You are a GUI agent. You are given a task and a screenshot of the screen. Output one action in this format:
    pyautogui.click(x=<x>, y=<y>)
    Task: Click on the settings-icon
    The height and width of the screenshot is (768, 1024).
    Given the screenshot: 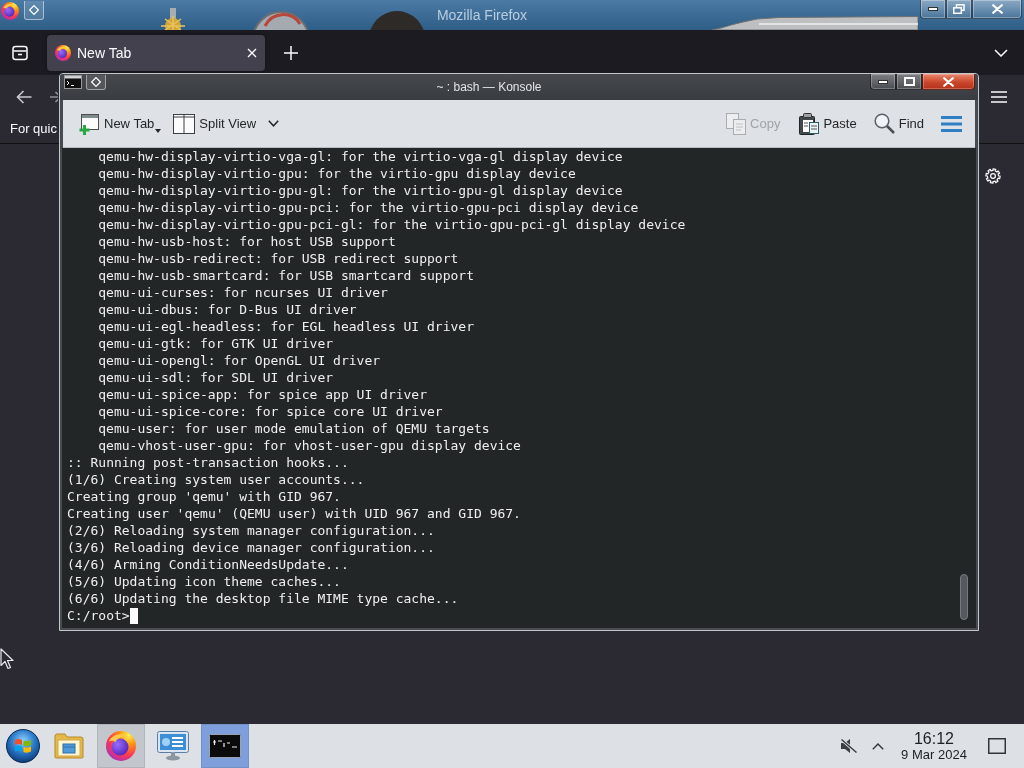 What is the action you would take?
    pyautogui.click(x=993, y=176)
    